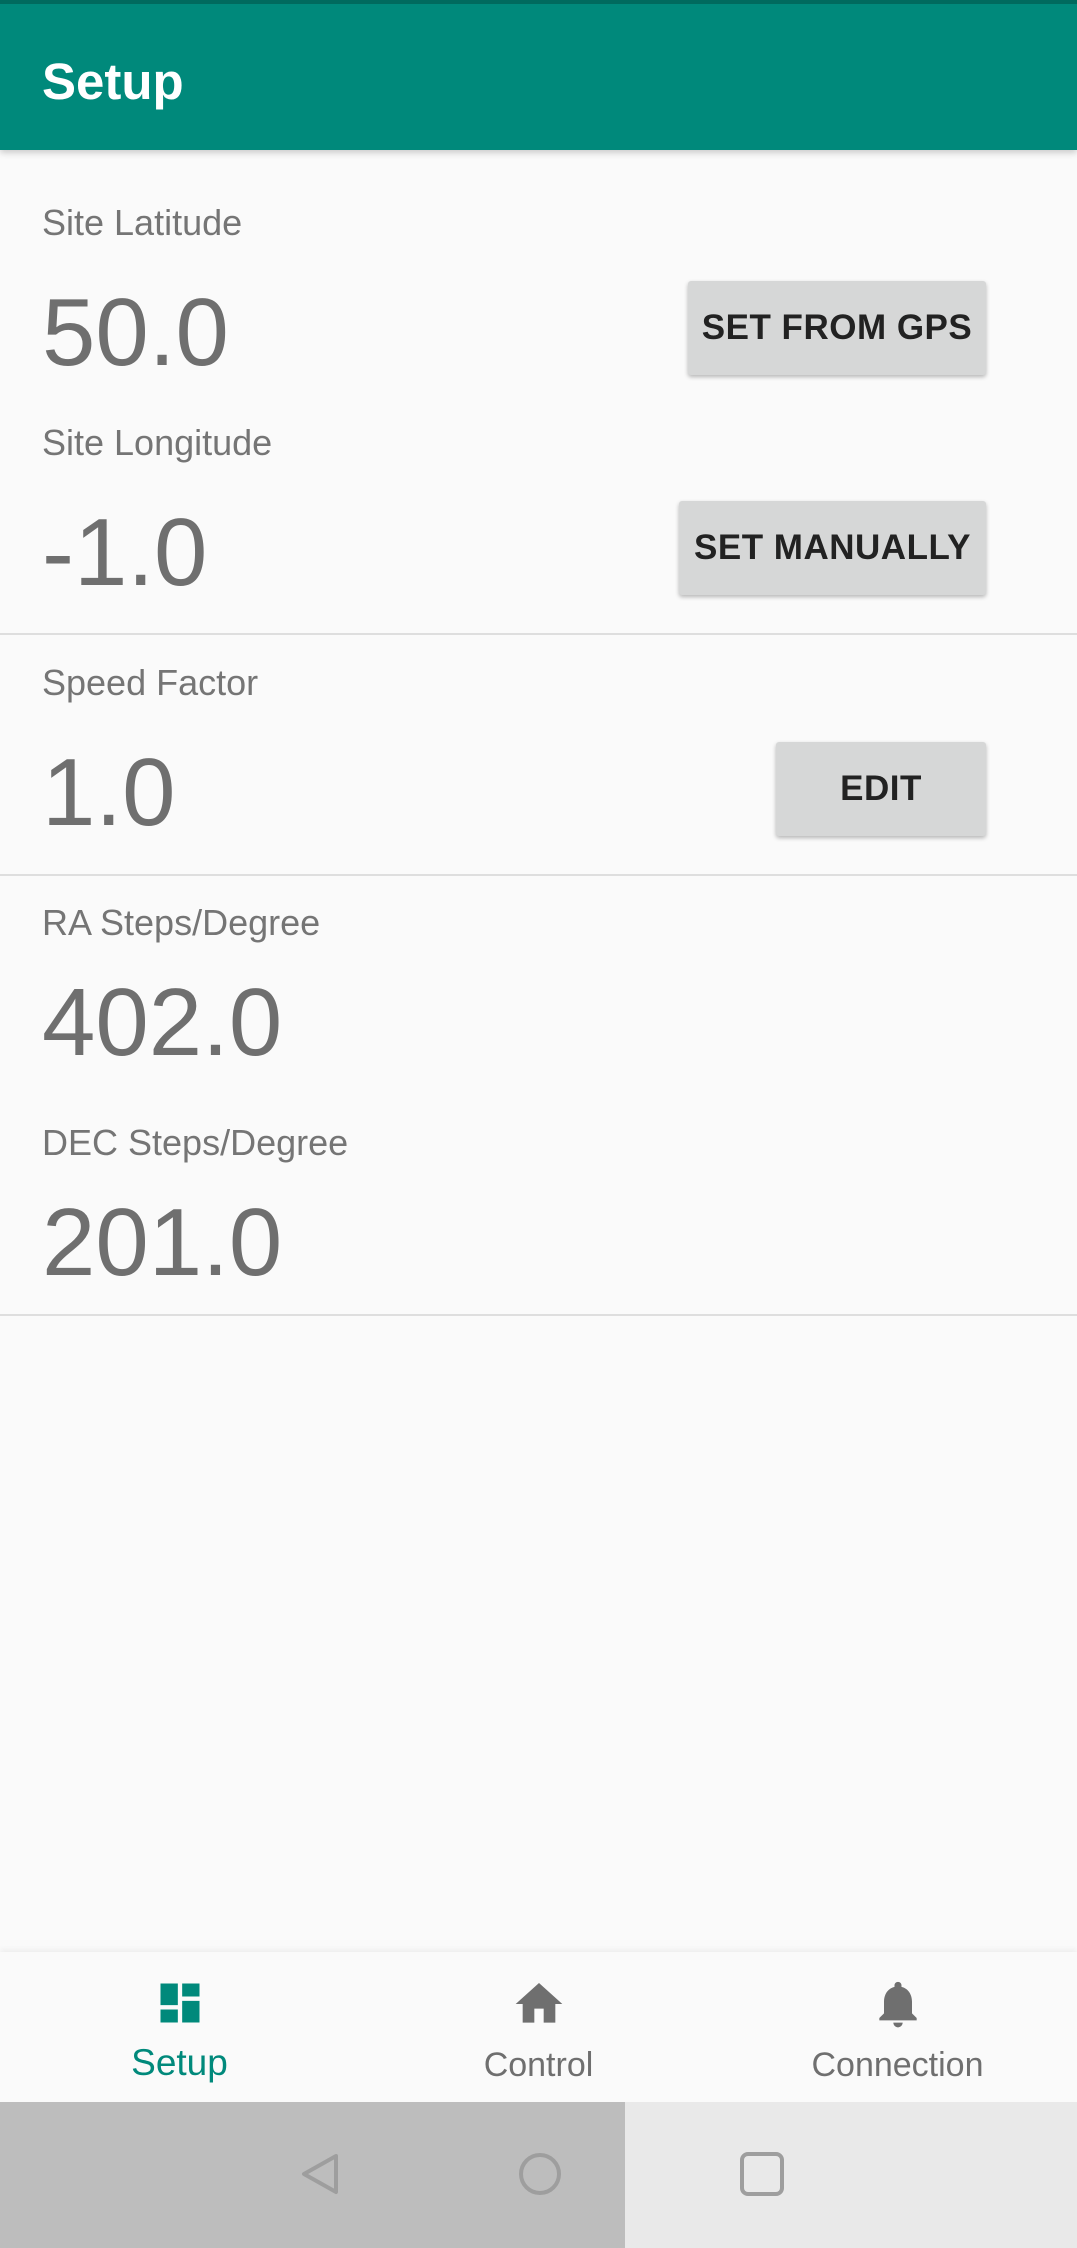 The width and height of the screenshot is (1077, 2248). Describe the element at coordinates (162, 1242) in the screenshot. I see `dec-steps-value: 201.0` at that location.